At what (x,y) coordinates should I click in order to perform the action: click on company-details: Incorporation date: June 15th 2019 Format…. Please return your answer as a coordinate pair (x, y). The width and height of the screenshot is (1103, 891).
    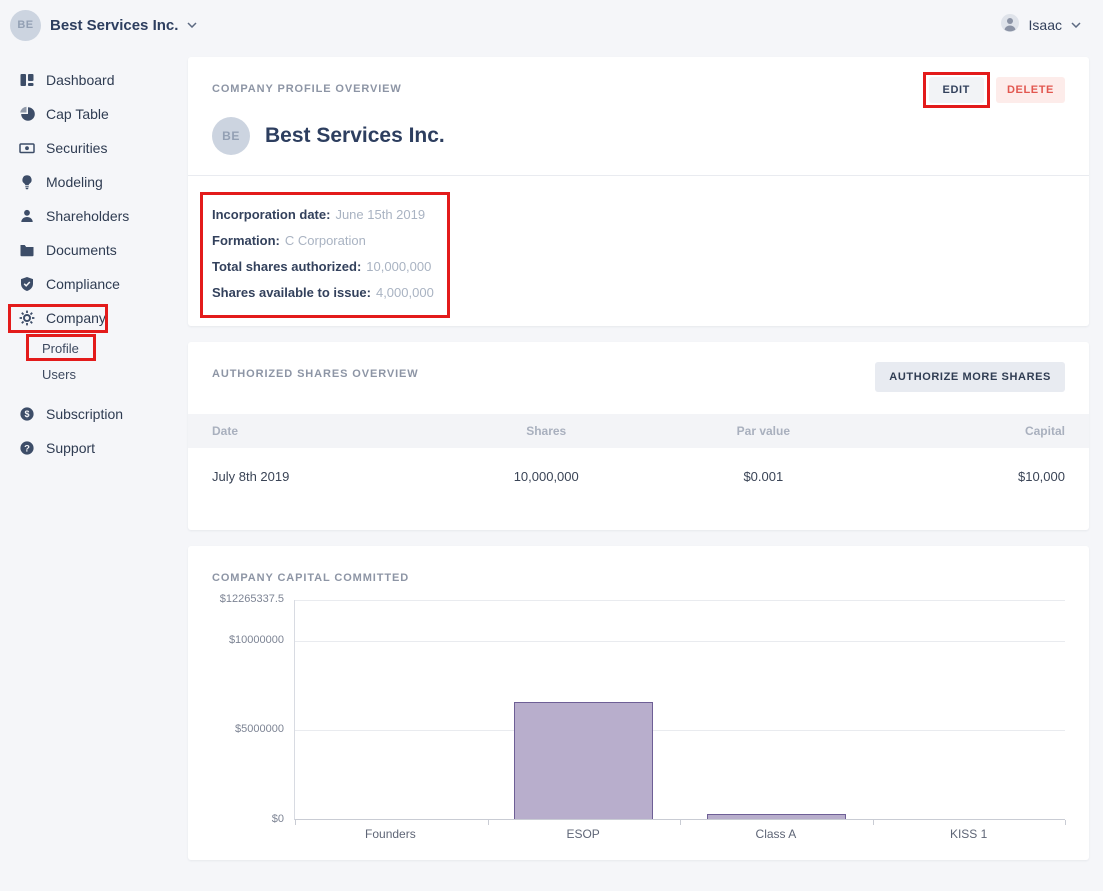
    Looking at the image, I should click on (325, 255).